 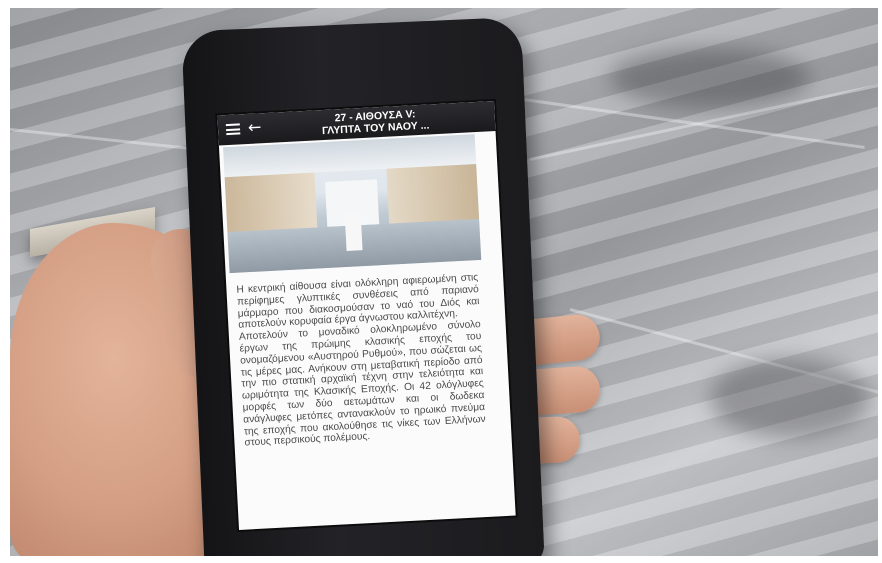 What do you see at coordinates (233, 129) in the screenshot?
I see `hamburger-menu-icon` at bounding box center [233, 129].